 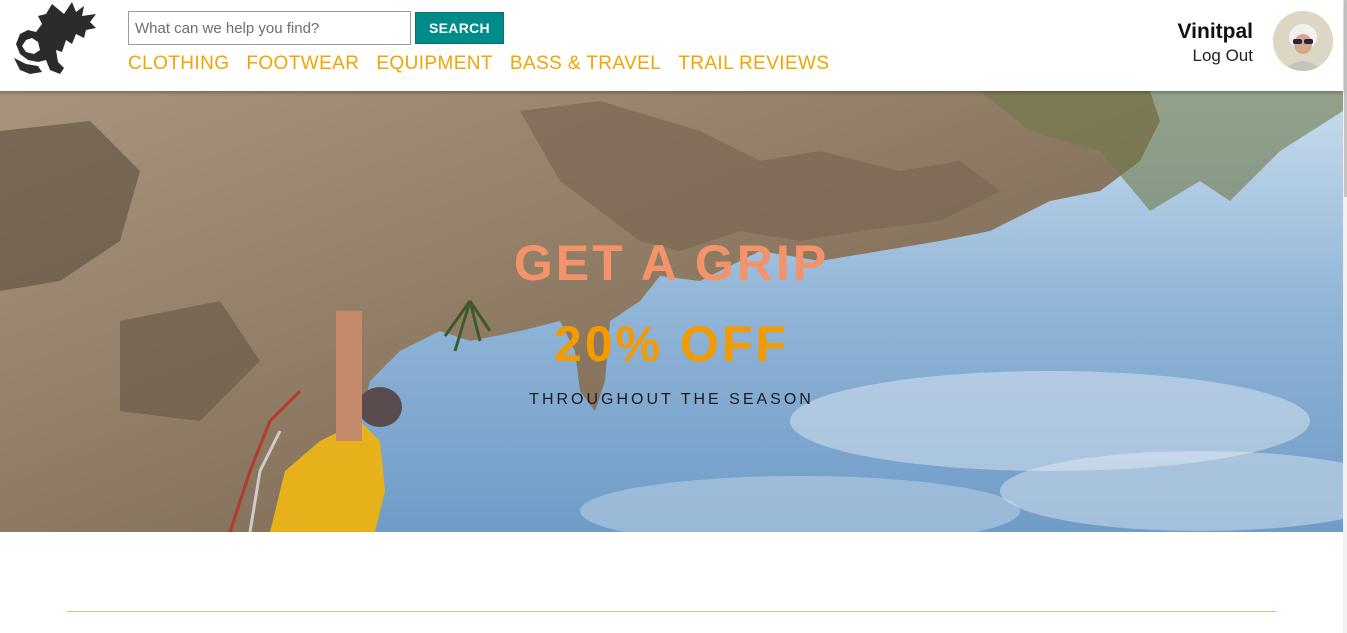 I want to click on dragon-logo-icon, so click(x=56, y=38).